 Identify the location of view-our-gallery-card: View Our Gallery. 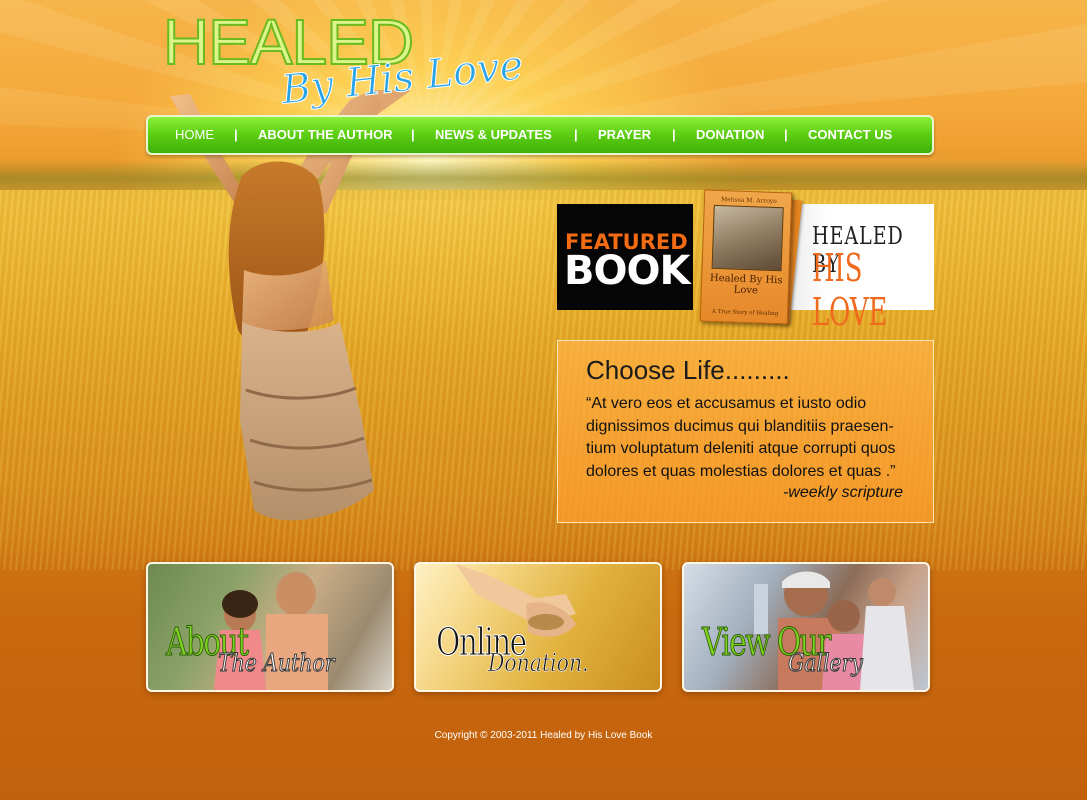
(806, 627).